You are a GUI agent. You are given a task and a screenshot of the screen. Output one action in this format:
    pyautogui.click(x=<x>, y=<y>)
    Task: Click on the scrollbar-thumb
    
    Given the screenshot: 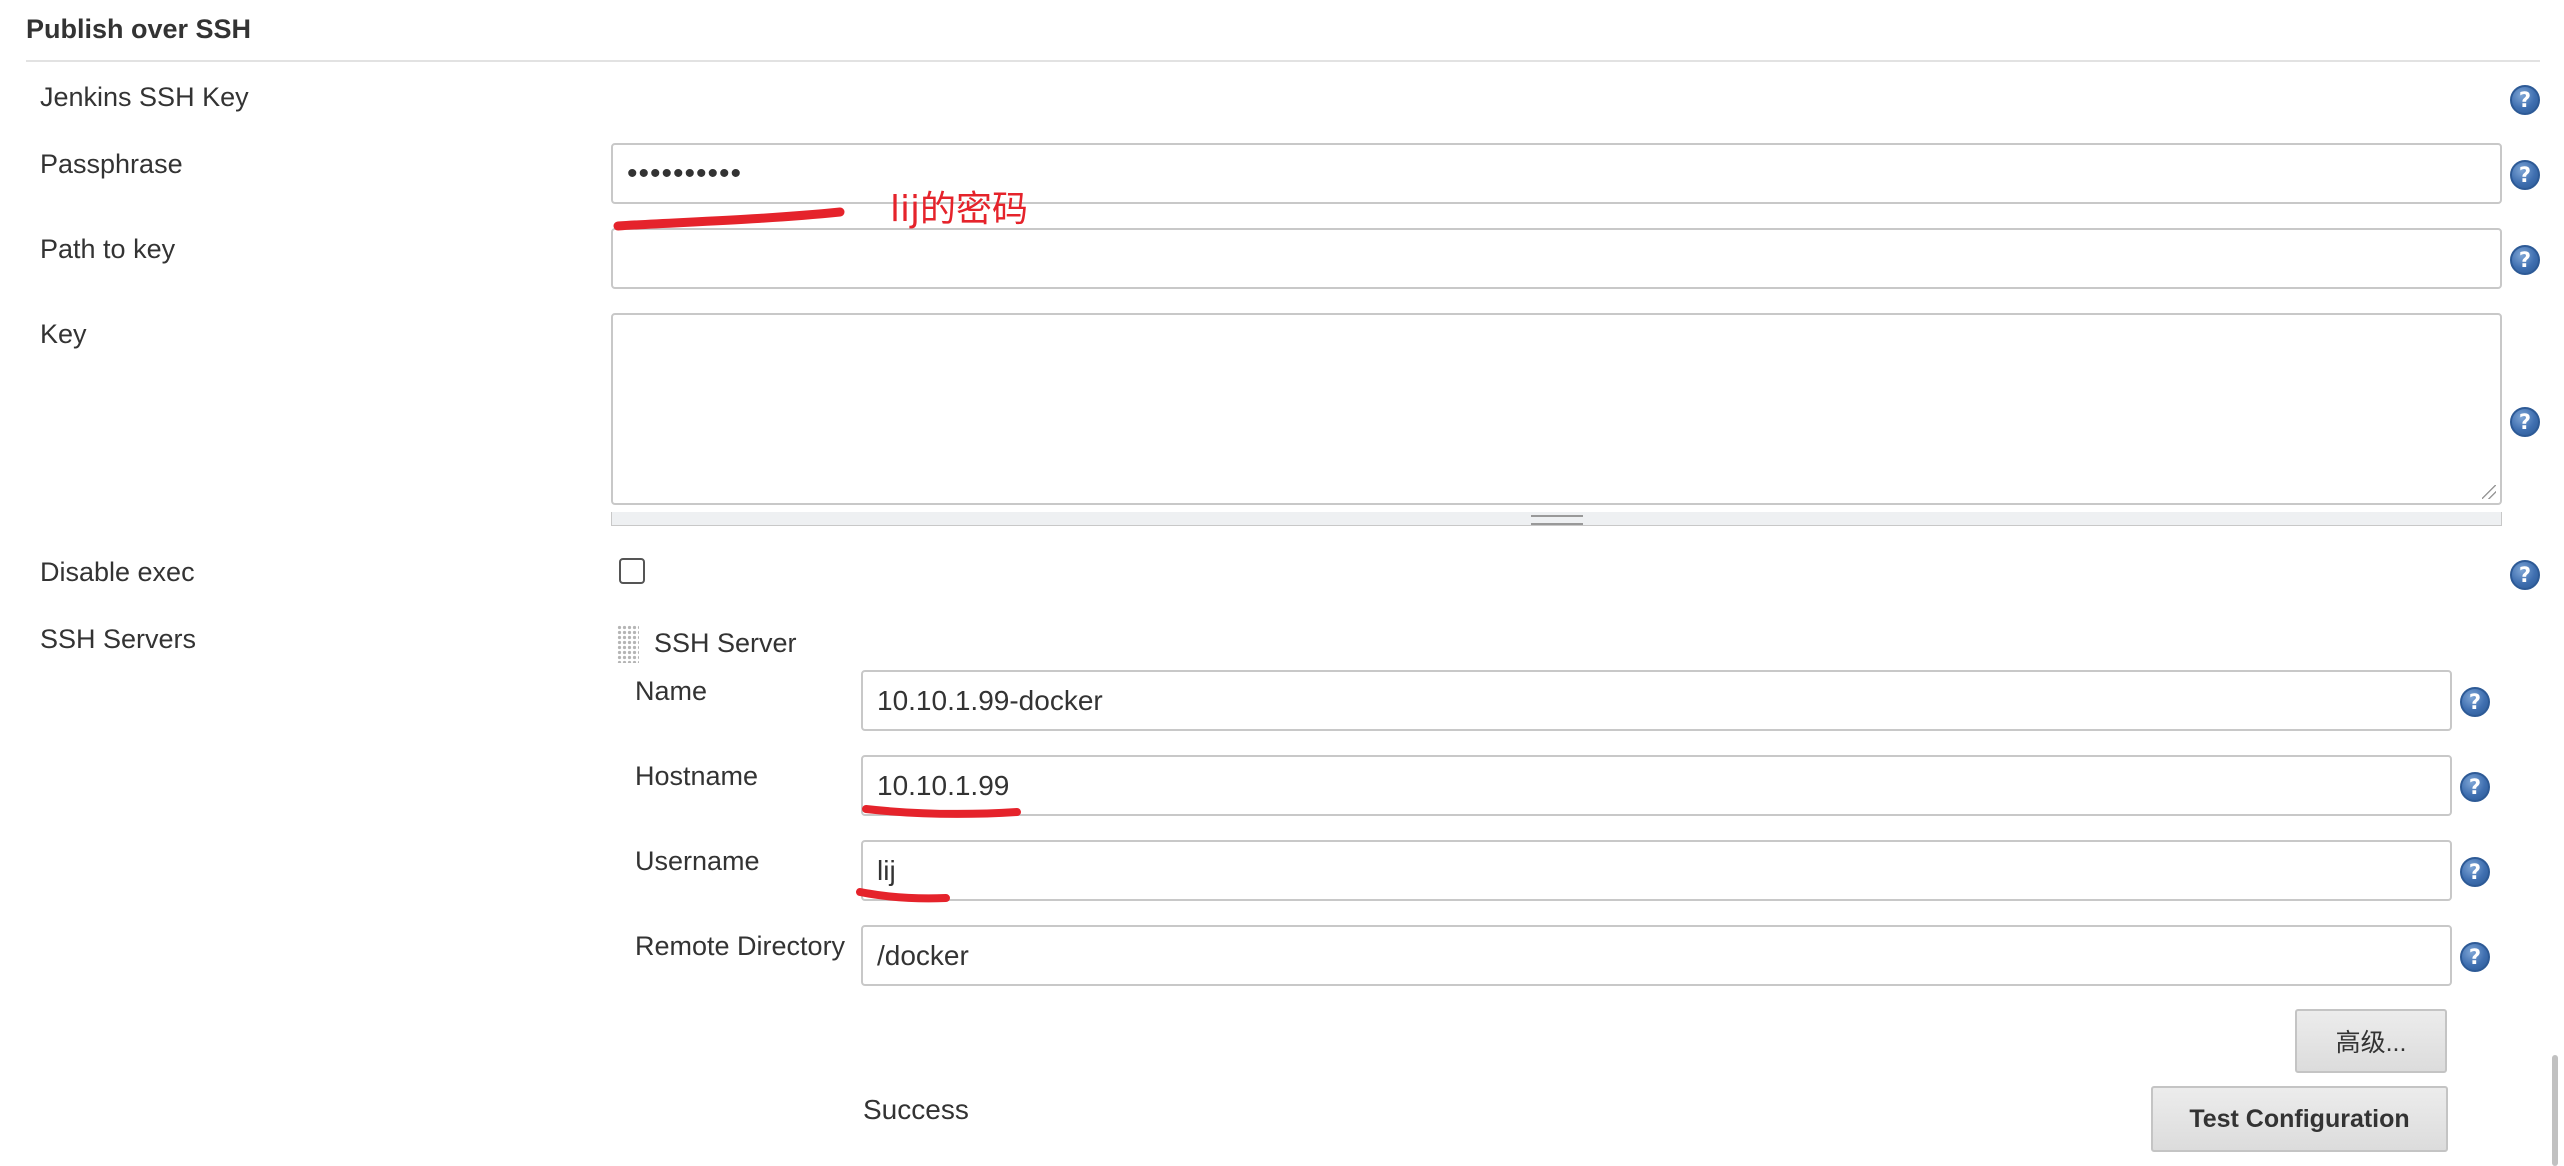 What is the action you would take?
    pyautogui.click(x=2555, y=1110)
    